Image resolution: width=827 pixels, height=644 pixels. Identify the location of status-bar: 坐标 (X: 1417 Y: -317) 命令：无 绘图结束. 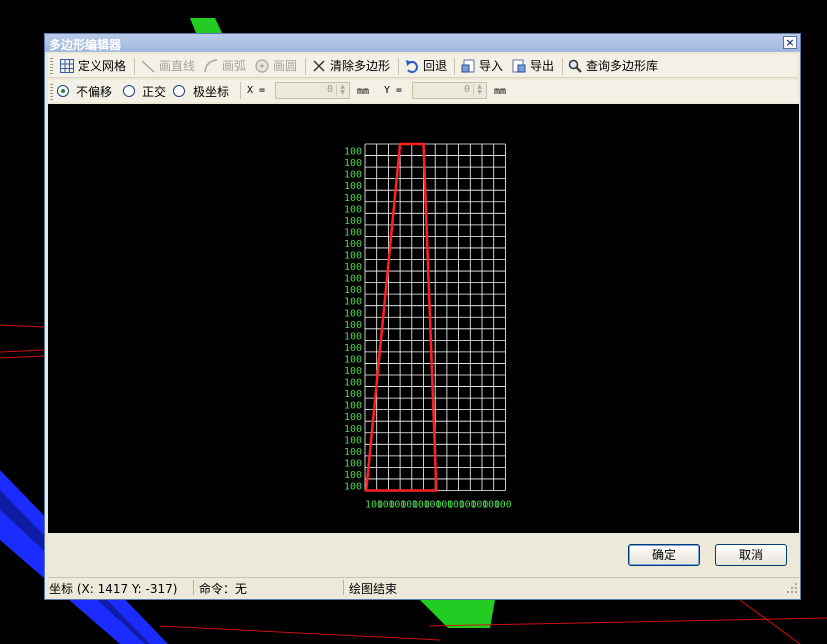
(423, 587).